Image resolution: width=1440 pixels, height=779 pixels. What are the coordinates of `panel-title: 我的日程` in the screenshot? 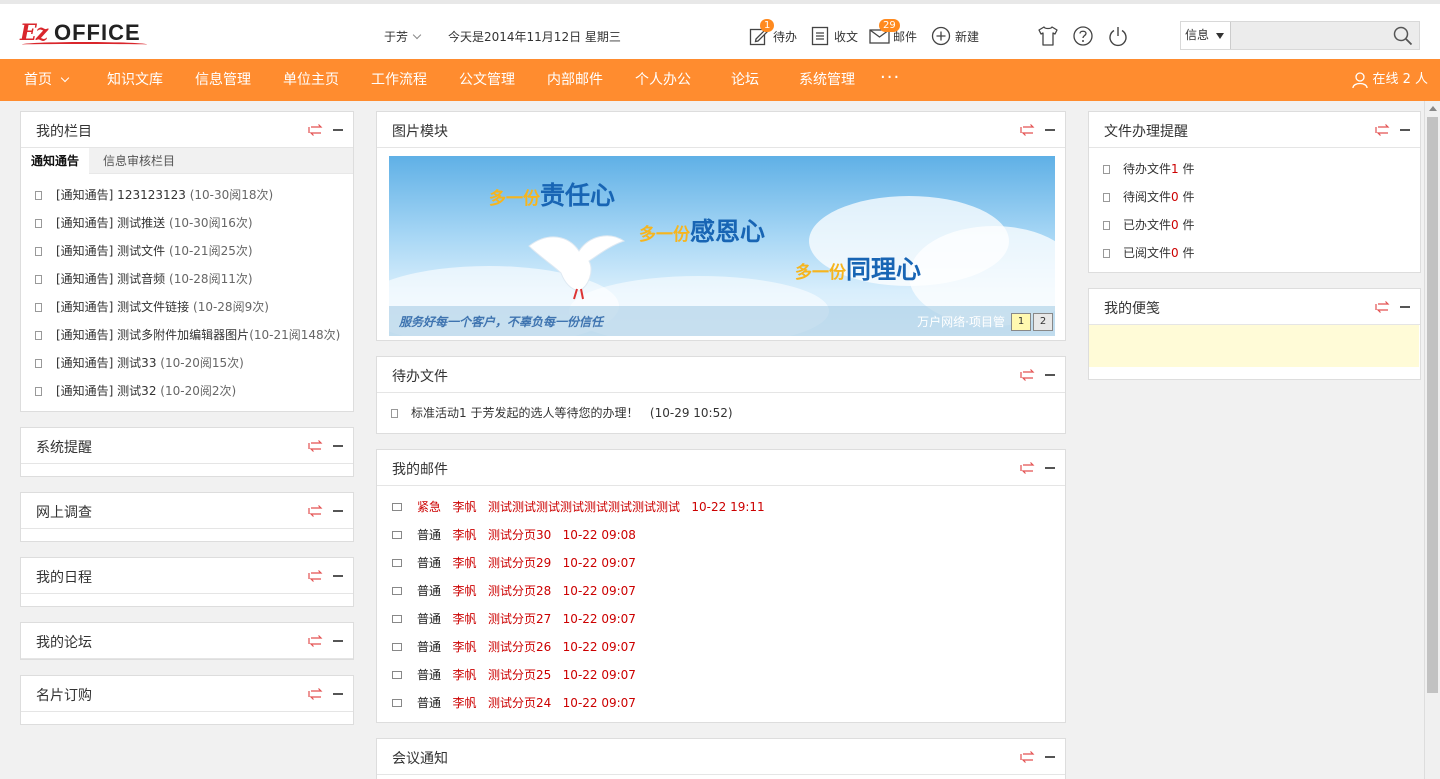 It's located at (64, 578).